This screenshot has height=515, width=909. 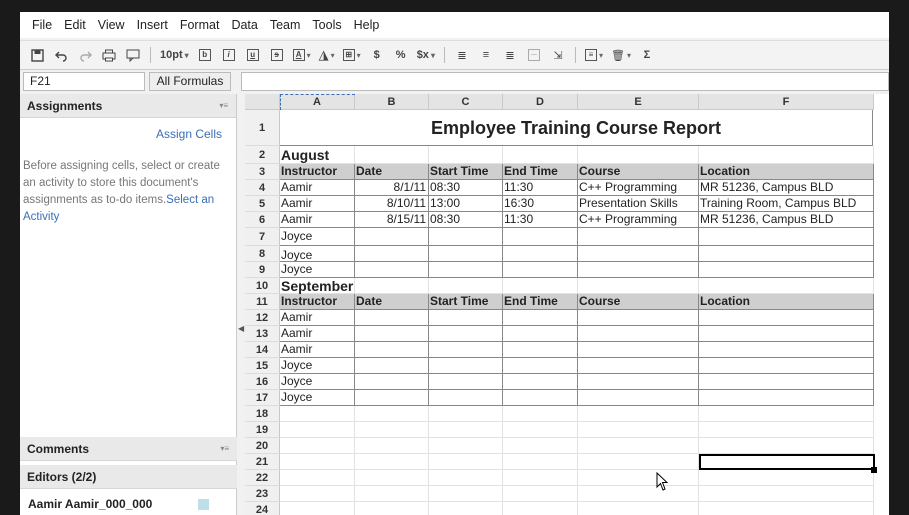 I want to click on row-header-2: 2, so click(x=262, y=155).